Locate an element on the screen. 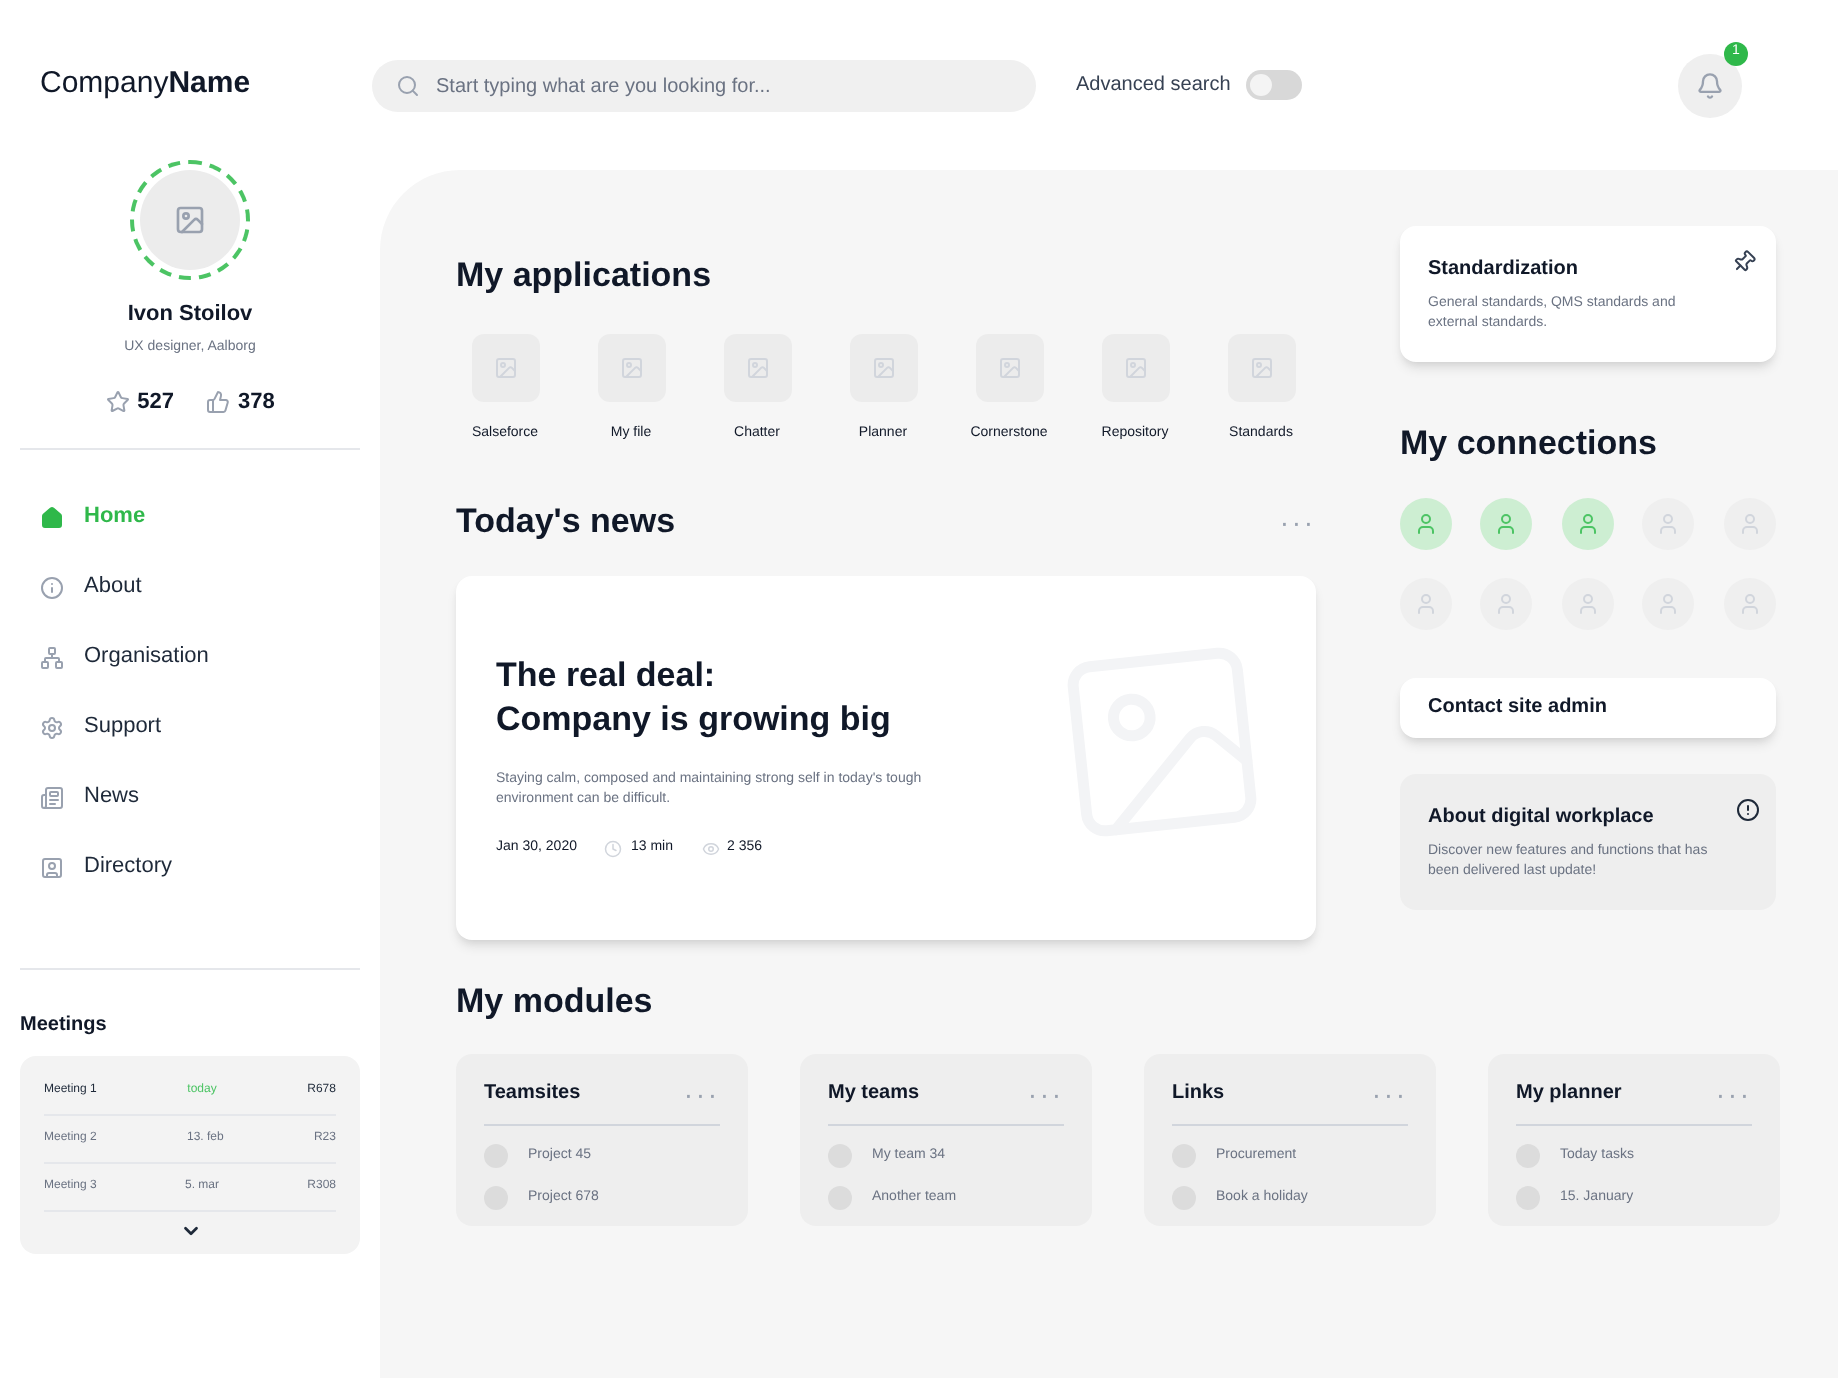 Image resolution: width=1838 pixels, height=1378 pixels. like-count: 378 is located at coordinates (256, 403).